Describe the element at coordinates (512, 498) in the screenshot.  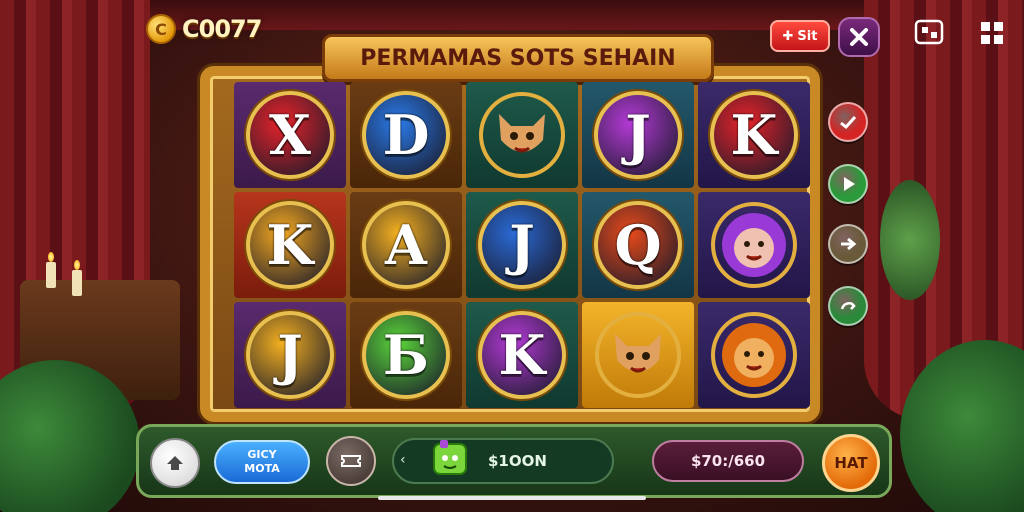
I see `home-indicator` at that location.